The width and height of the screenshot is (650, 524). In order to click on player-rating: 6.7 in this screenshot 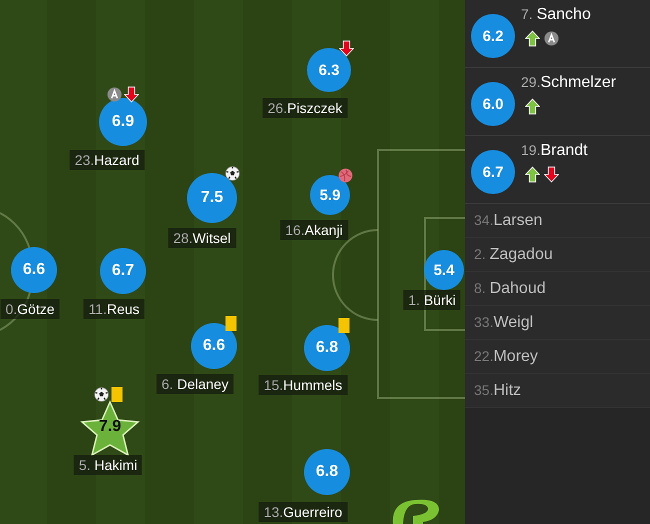, I will do `click(493, 172)`.